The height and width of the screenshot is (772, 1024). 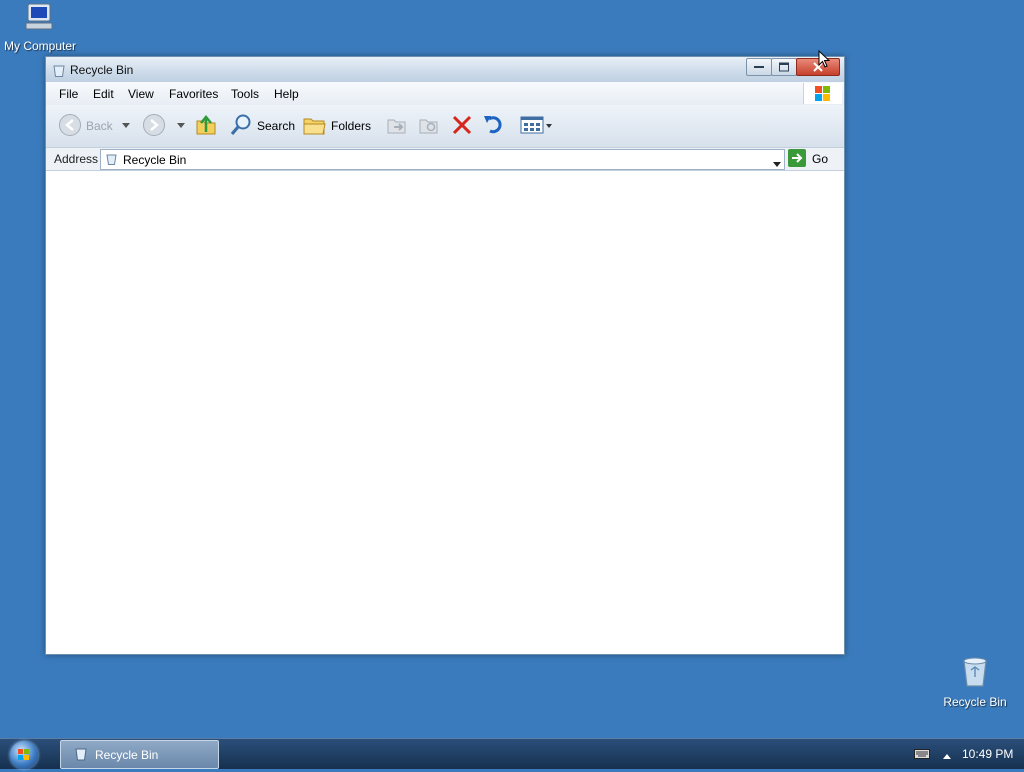 I want to click on address-value: Recycle Bin, so click(x=155, y=160).